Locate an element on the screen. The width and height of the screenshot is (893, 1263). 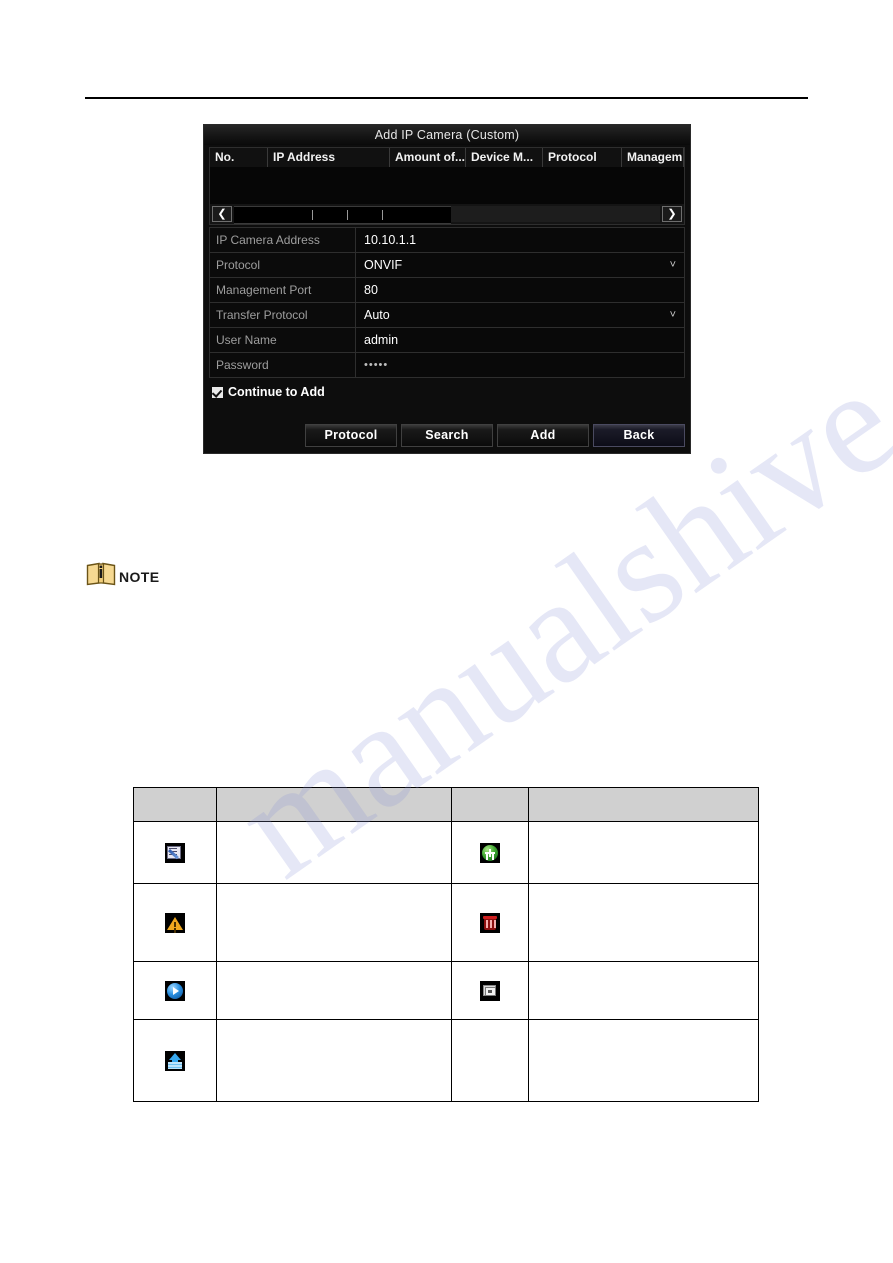
label-ip-camera-address: IP Camera Address is located at coordinates (283, 240).